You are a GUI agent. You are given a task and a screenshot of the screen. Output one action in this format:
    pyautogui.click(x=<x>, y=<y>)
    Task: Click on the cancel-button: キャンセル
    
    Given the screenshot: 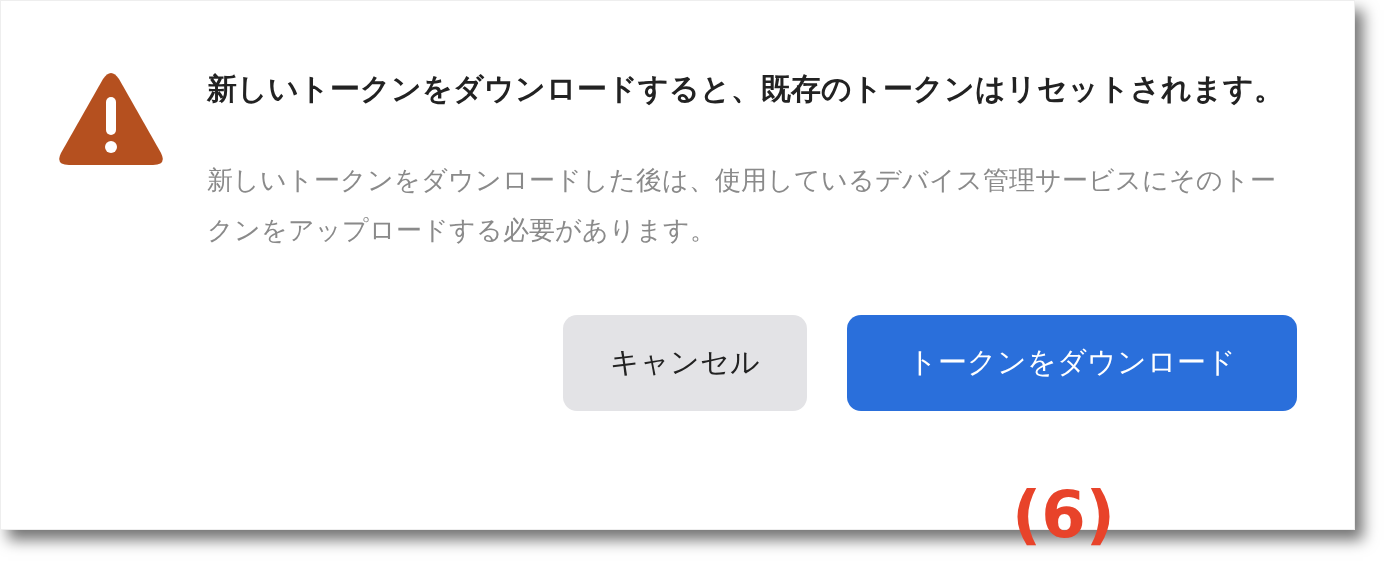 What is the action you would take?
    pyautogui.click(x=685, y=363)
    